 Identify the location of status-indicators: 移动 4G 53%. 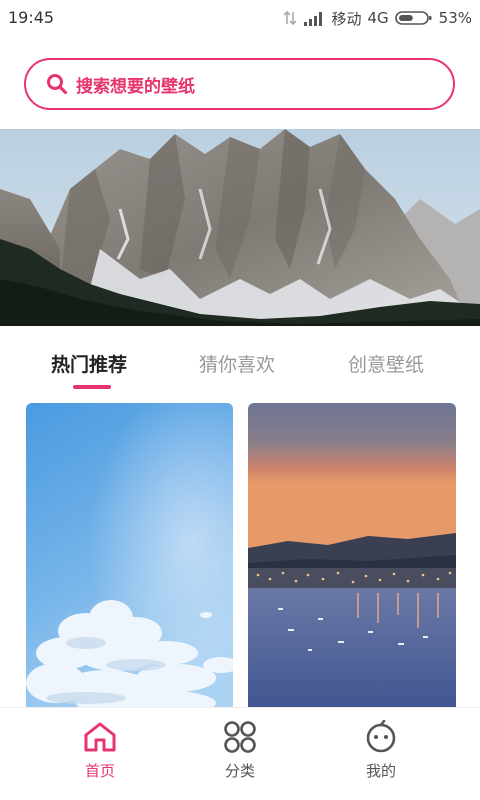
(377, 18).